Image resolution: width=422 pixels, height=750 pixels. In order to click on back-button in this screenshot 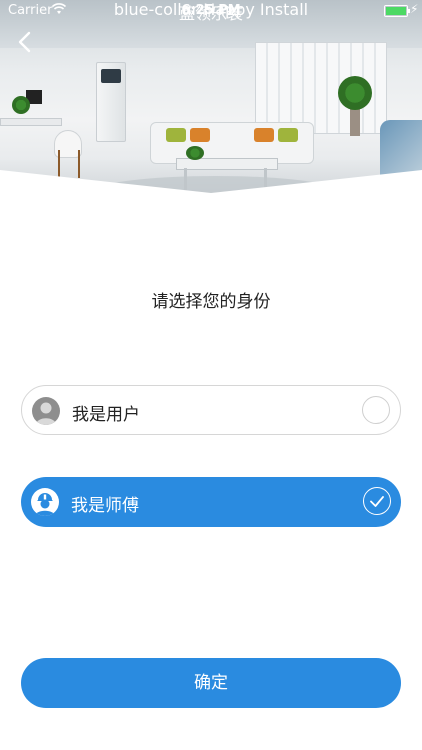, I will do `click(25, 42)`.